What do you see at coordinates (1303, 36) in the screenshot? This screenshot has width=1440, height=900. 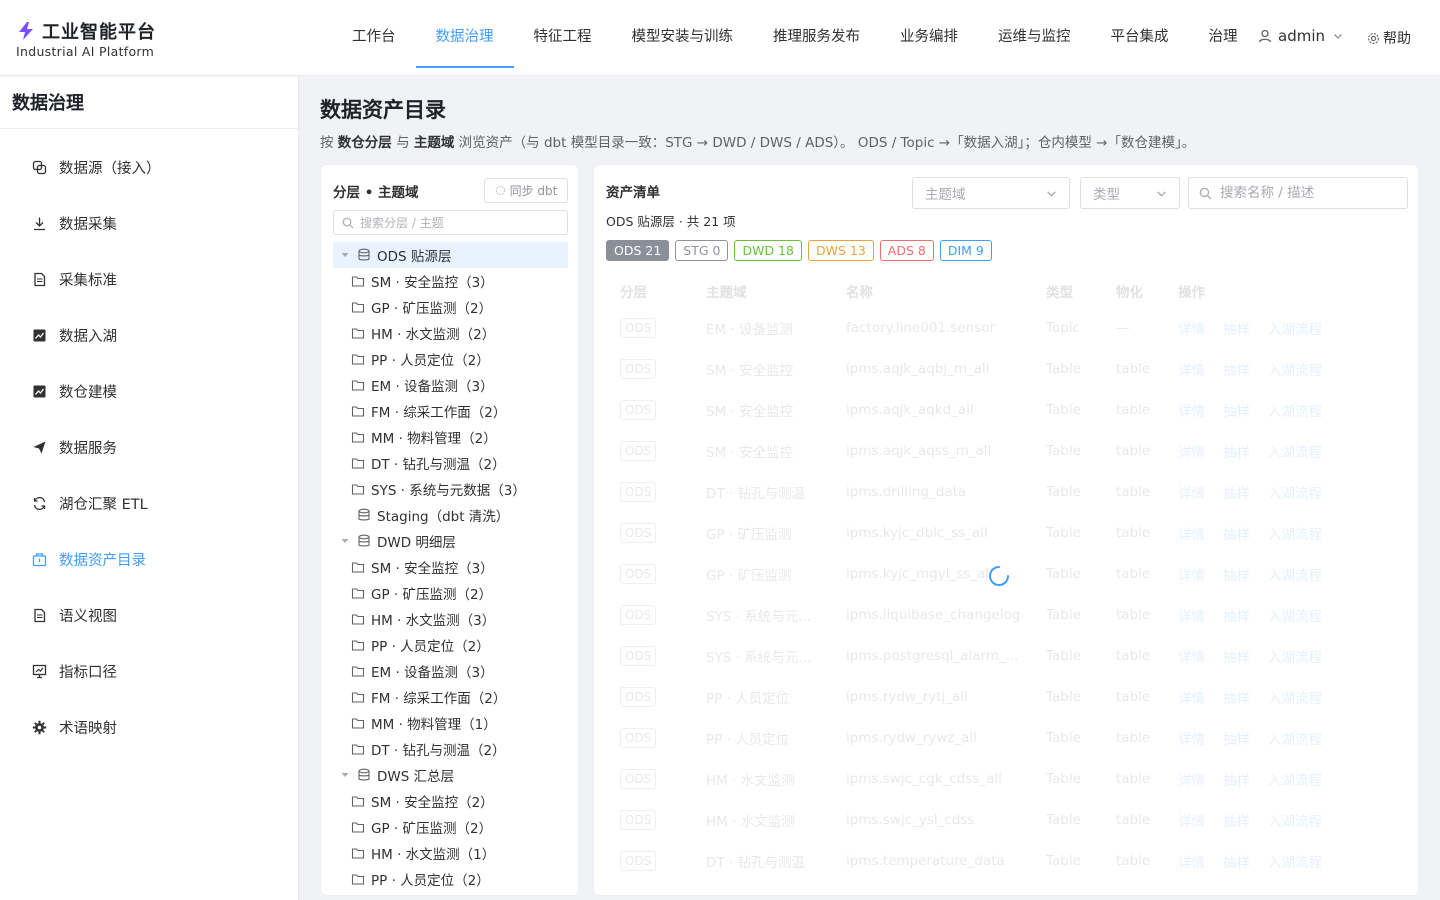 I see `user-menu: admin` at bounding box center [1303, 36].